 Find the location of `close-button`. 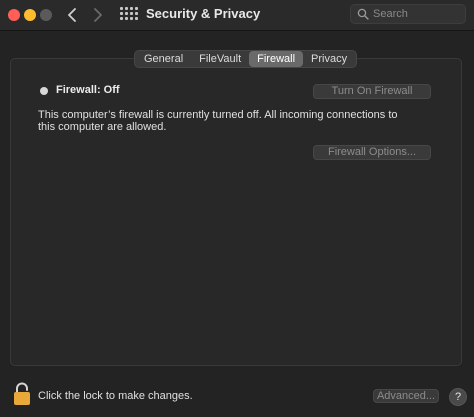

close-button is located at coordinates (14, 15).